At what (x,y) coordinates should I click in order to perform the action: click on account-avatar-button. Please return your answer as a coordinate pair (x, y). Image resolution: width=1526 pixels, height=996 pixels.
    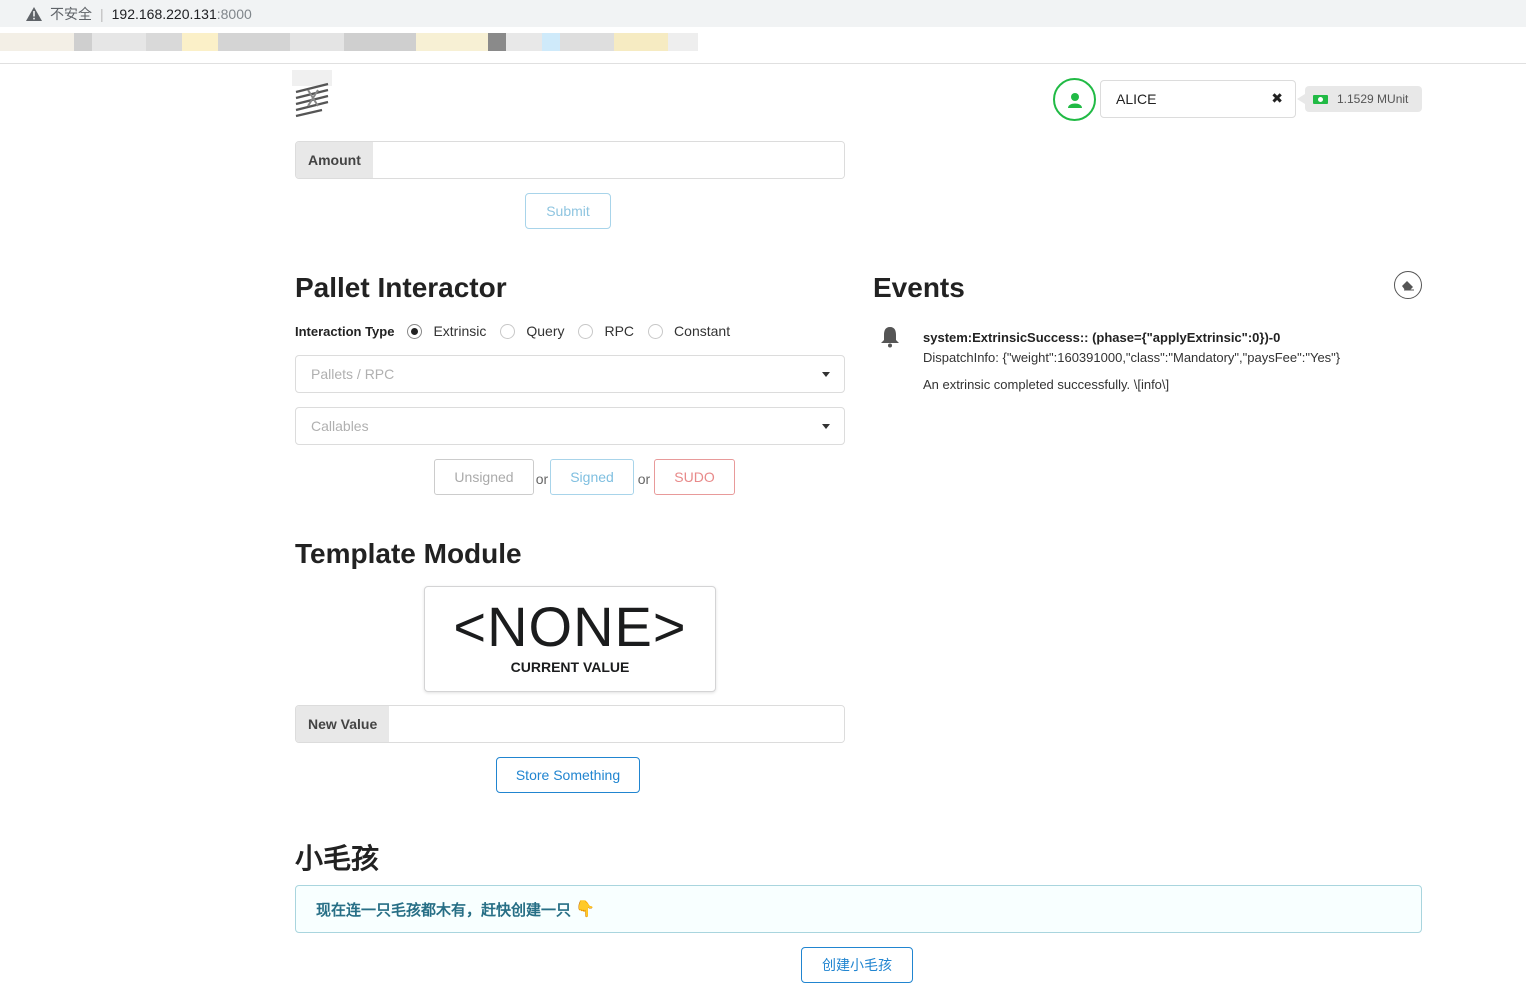
    Looking at the image, I should click on (1074, 99).